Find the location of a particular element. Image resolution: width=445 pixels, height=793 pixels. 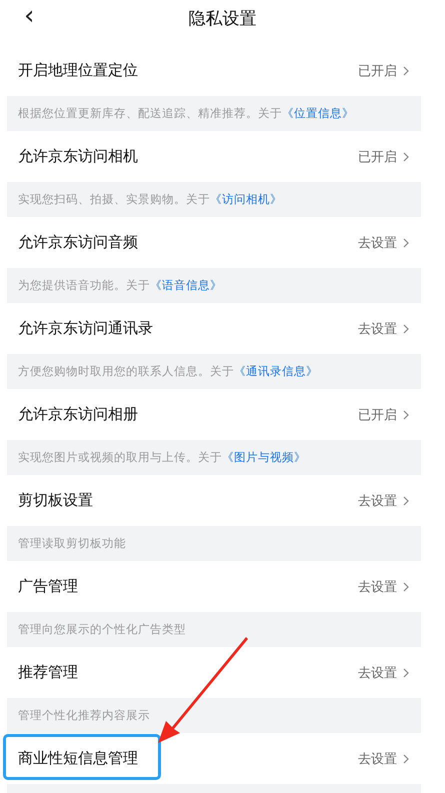

setting-description: 实现您图片或视频的取用与上传。关于《图片与视频》 is located at coordinates (162, 457).